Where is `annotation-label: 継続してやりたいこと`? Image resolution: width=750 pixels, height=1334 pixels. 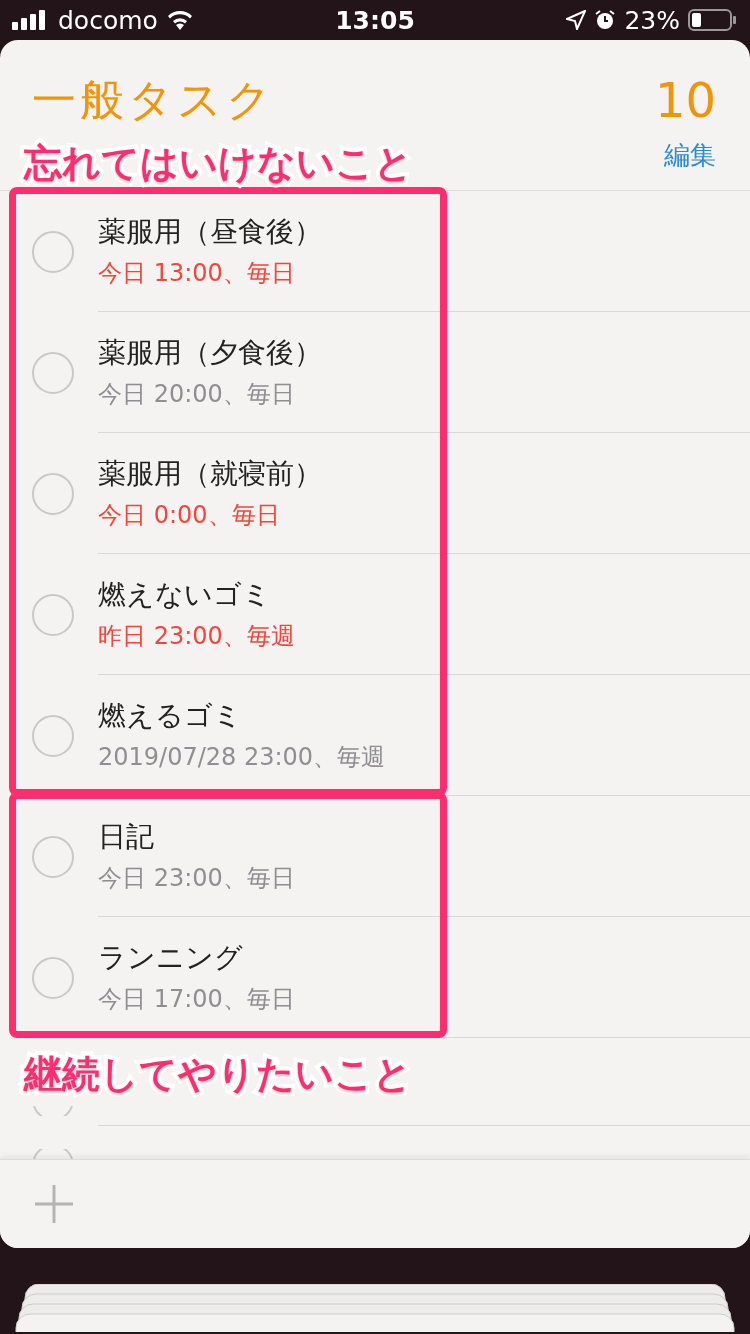
annotation-label: 継続してやりたいこと is located at coordinates (218, 1074).